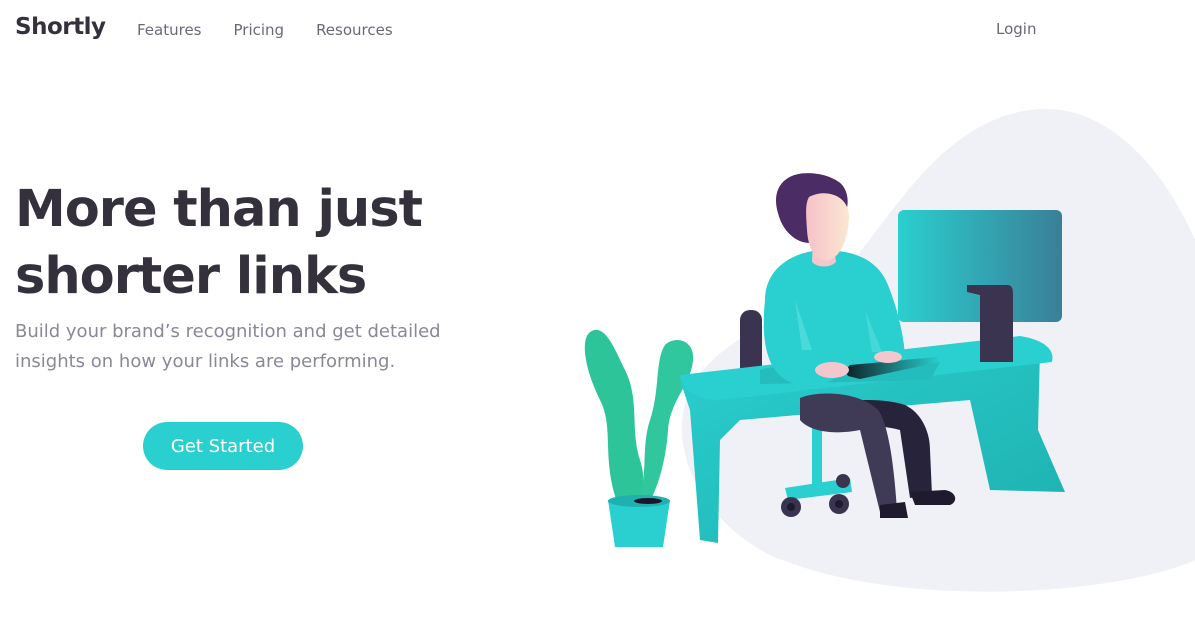  I want to click on nav-link-resources: Resources, so click(354, 30).